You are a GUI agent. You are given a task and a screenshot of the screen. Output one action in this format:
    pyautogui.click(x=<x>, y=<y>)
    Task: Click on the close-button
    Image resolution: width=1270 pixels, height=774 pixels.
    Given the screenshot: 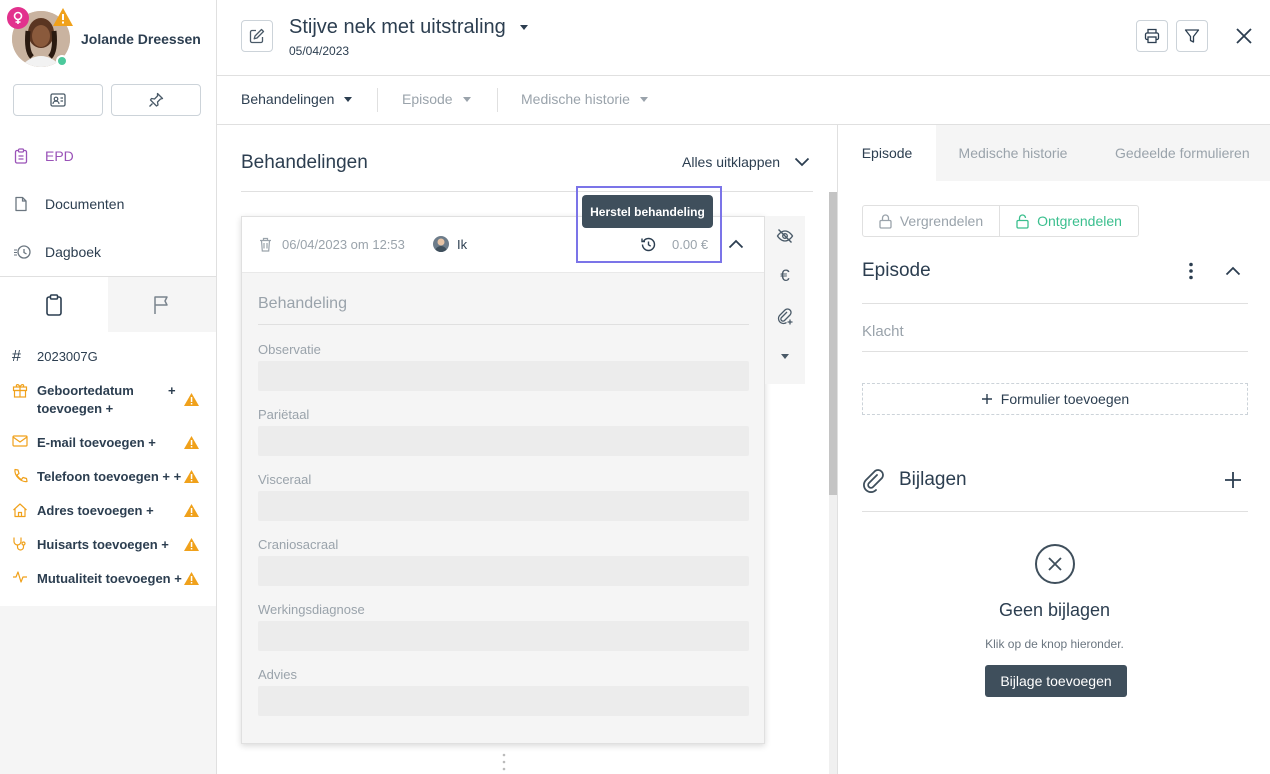 What is the action you would take?
    pyautogui.click(x=1244, y=36)
    